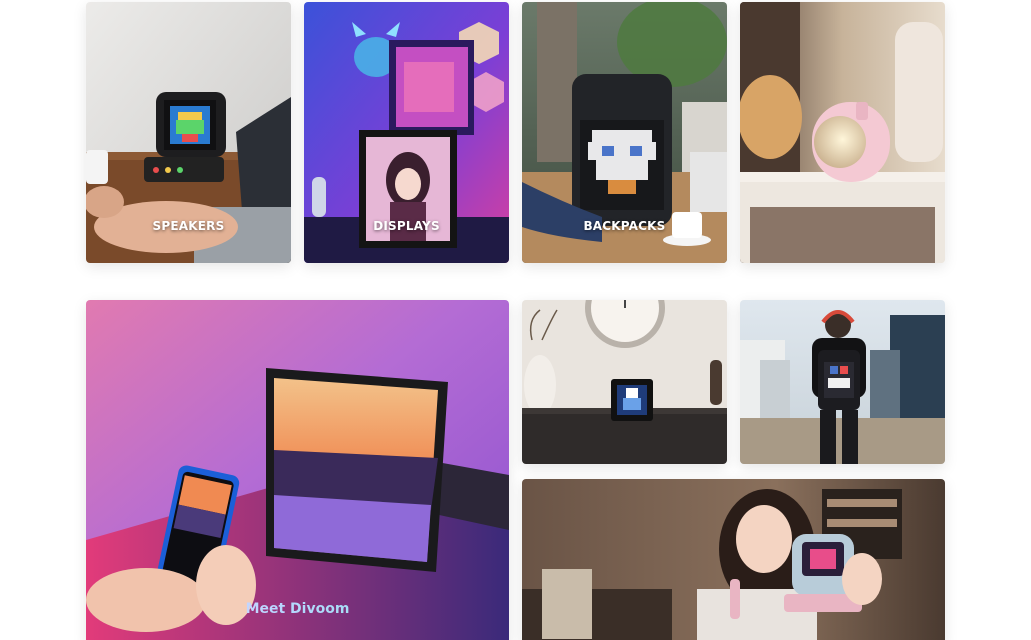 The image size is (1031, 640). I want to click on backpack-man-photo, so click(842, 382).